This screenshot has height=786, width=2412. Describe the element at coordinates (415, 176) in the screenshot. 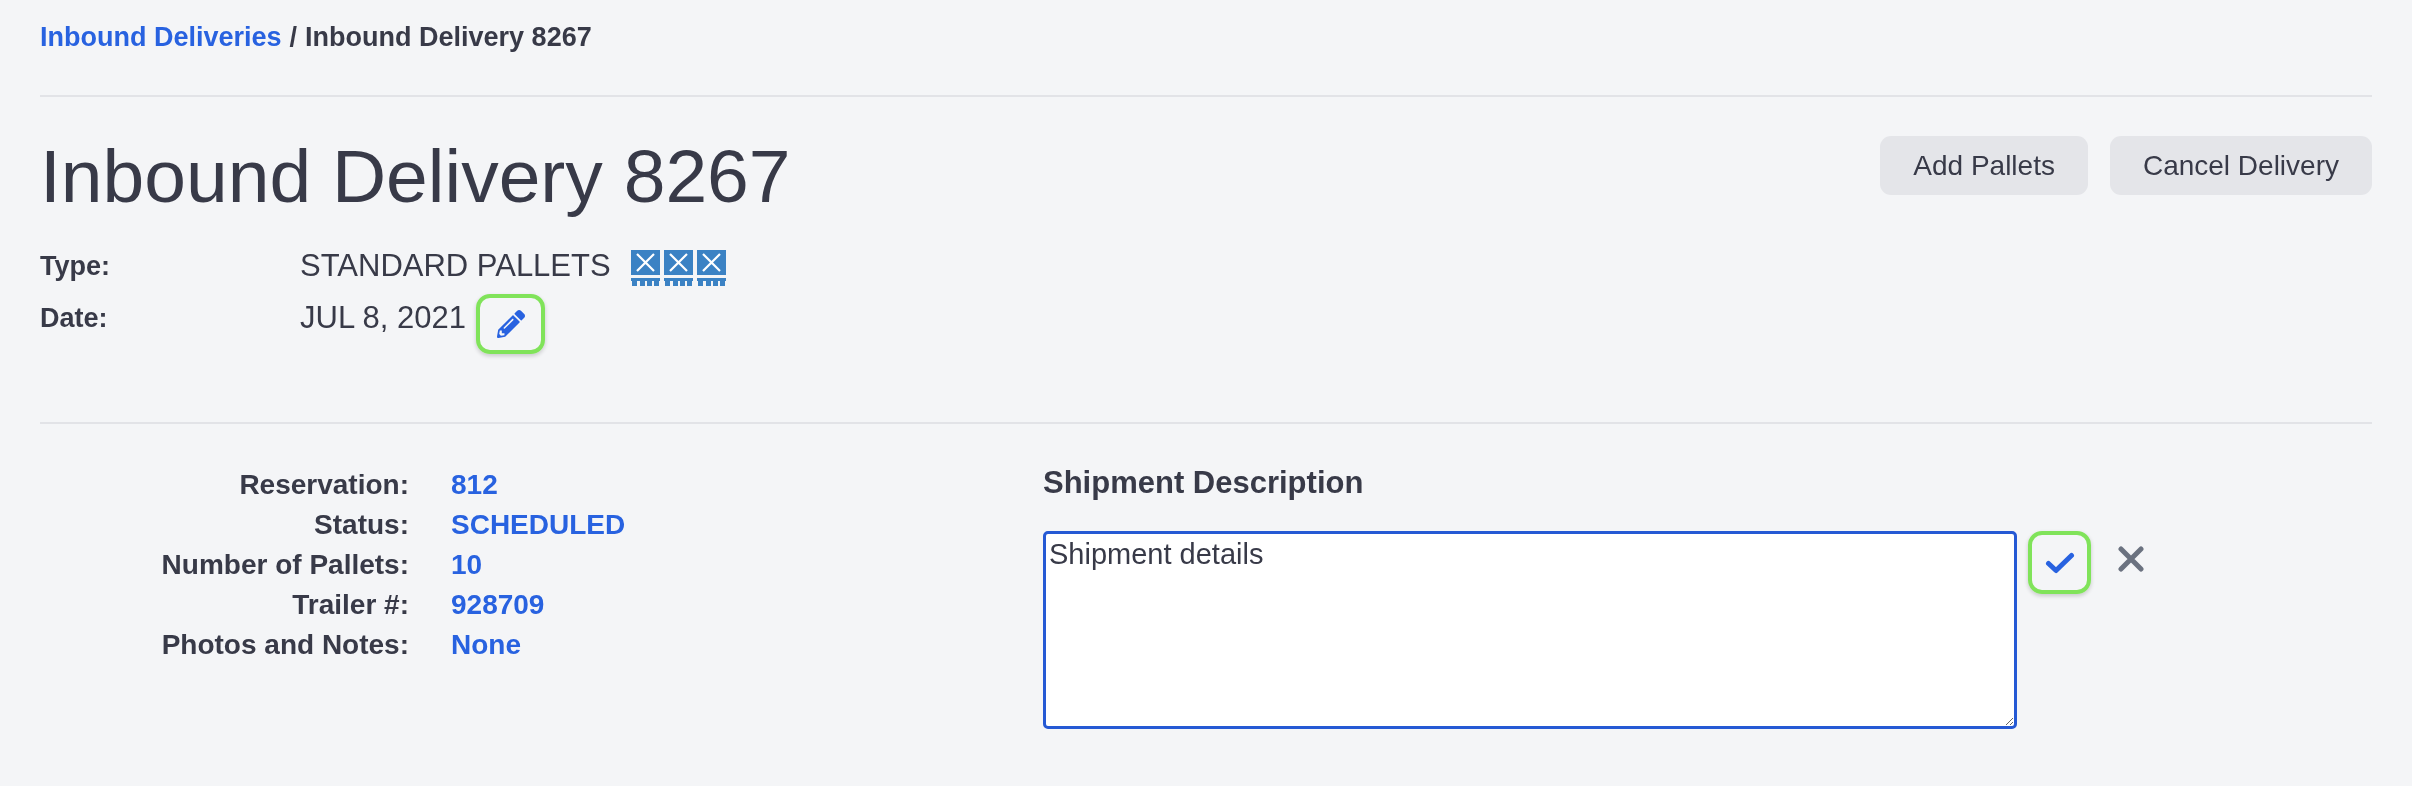

I see `page-title: Inbound Delivery 8267` at that location.